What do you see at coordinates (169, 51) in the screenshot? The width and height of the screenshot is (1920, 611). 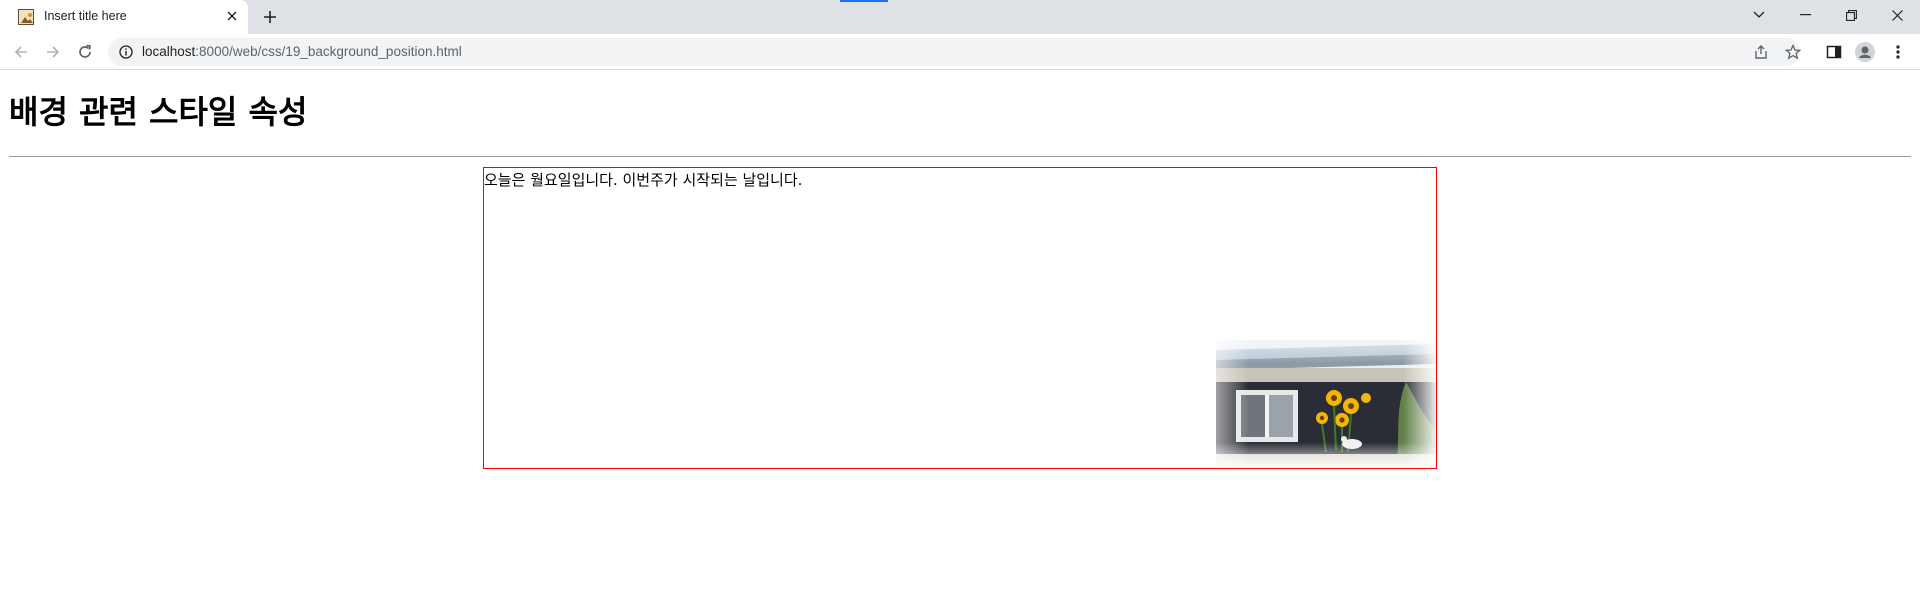 I see `url-host: localhost` at bounding box center [169, 51].